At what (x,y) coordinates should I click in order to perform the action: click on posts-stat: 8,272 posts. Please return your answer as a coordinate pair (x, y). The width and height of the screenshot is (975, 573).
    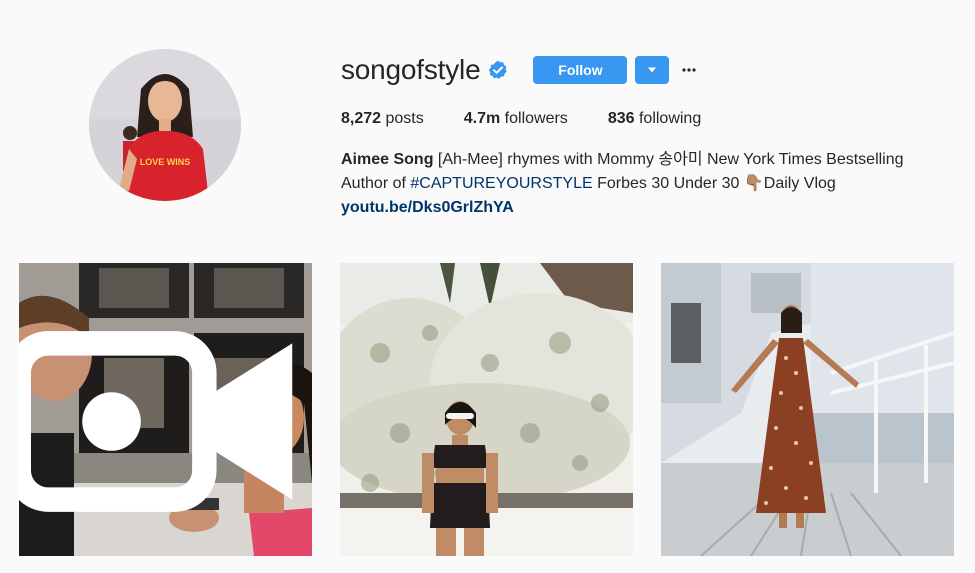
    Looking at the image, I should click on (382, 119).